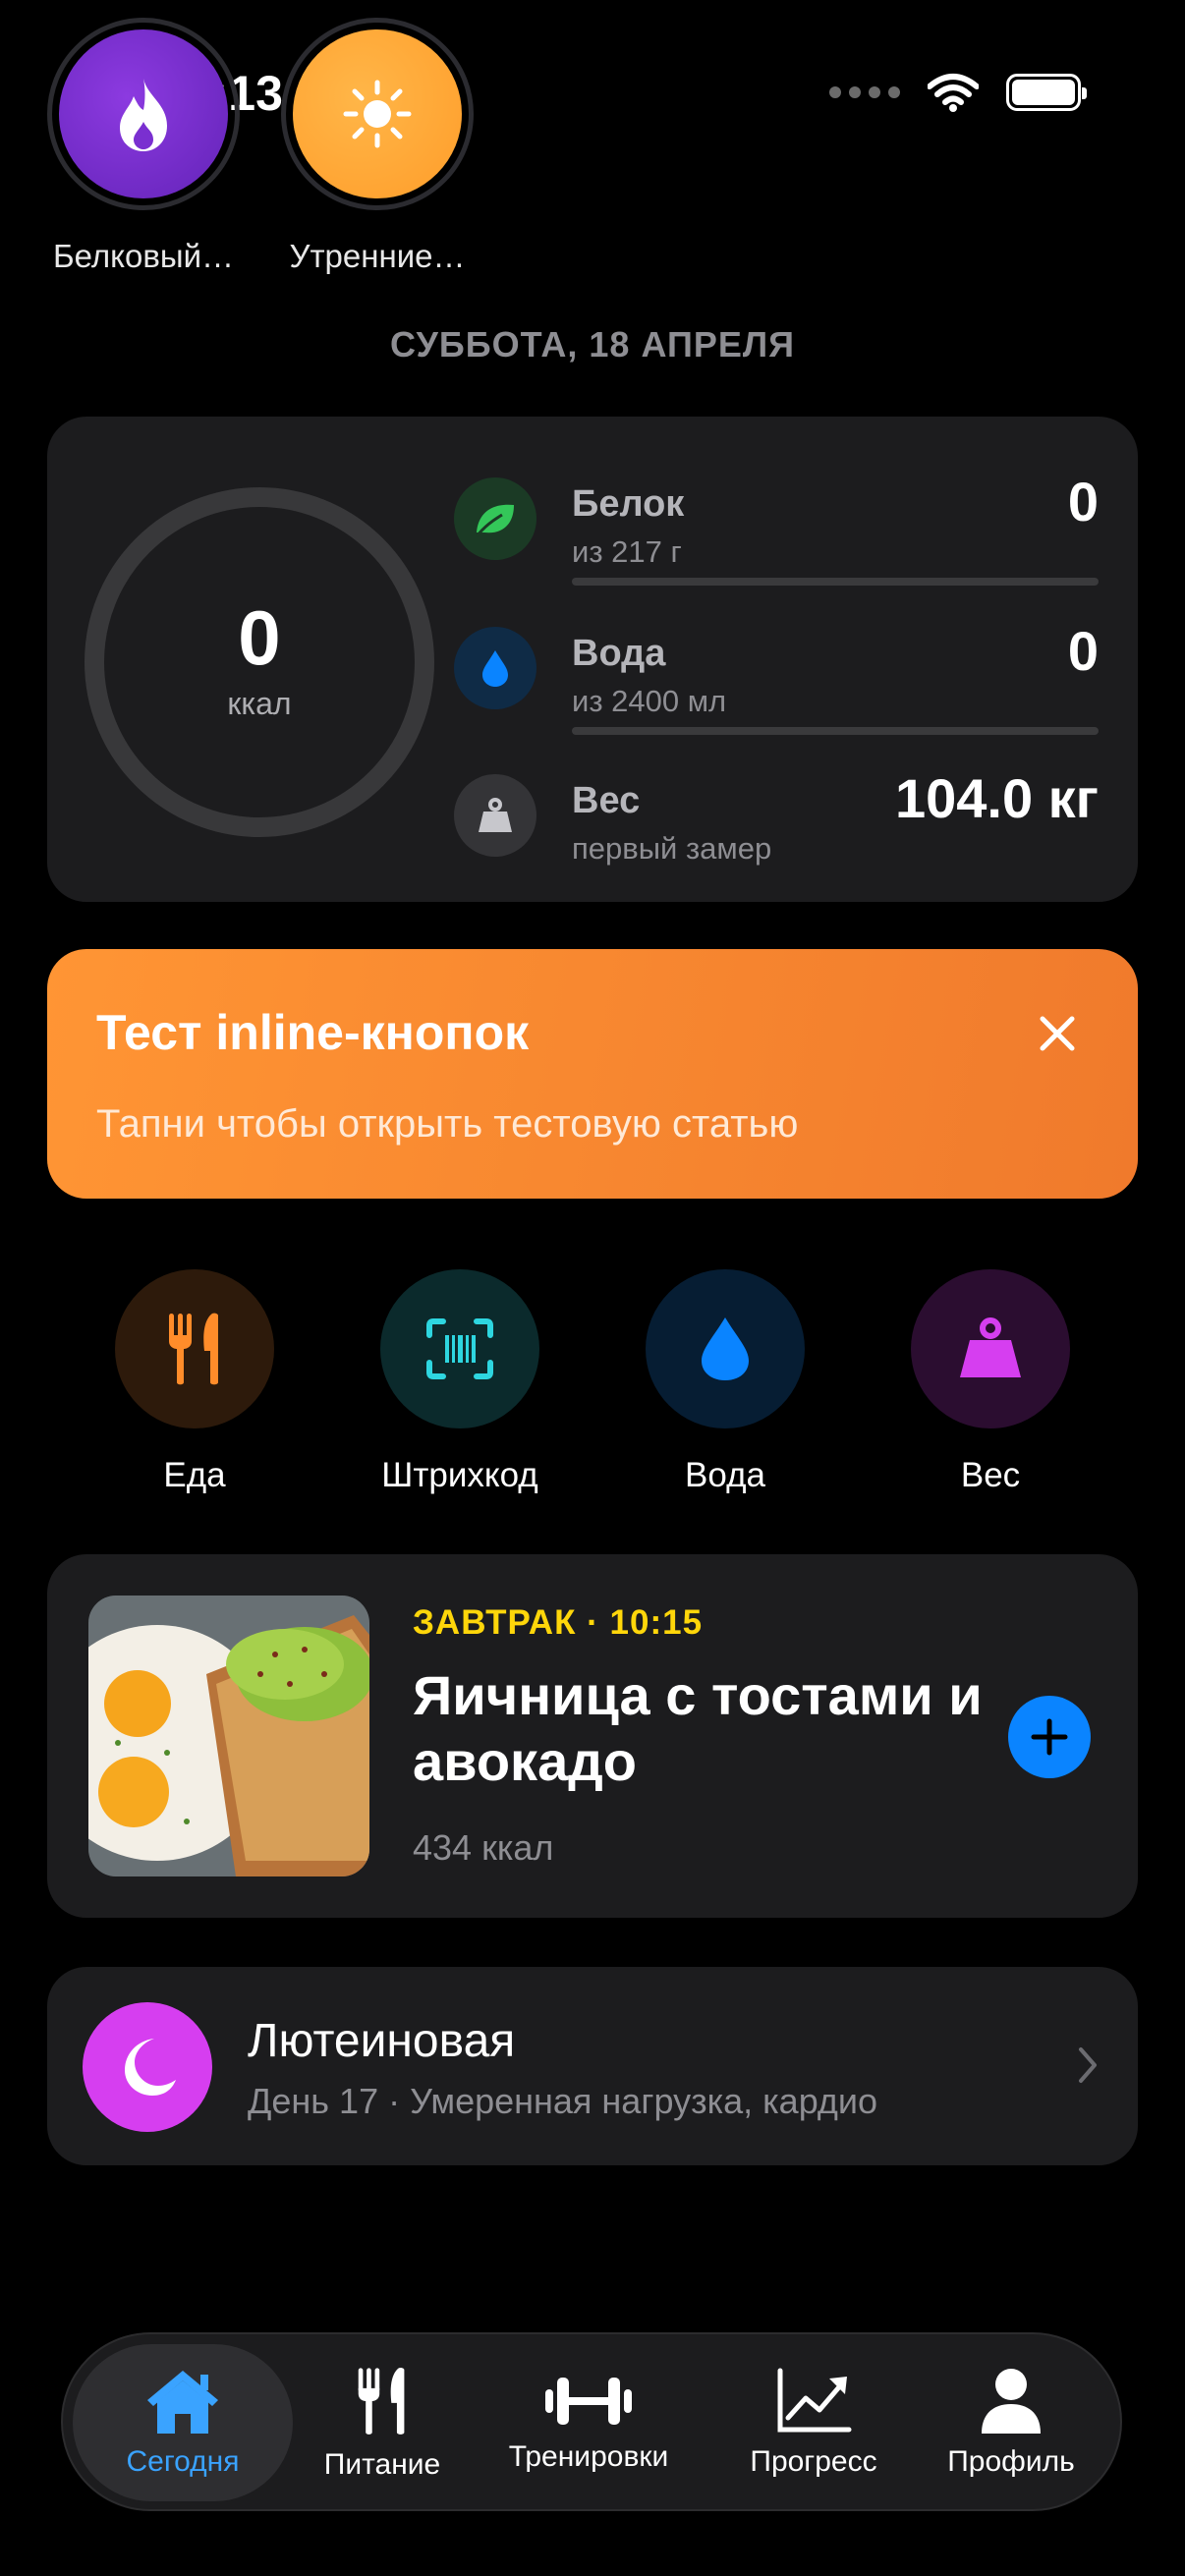 Image resolution: width=1185 pixels, height=2576 pixels. I want to click on meal-tag: ЗАВТРАК · 10:15, so click(559, 1622).